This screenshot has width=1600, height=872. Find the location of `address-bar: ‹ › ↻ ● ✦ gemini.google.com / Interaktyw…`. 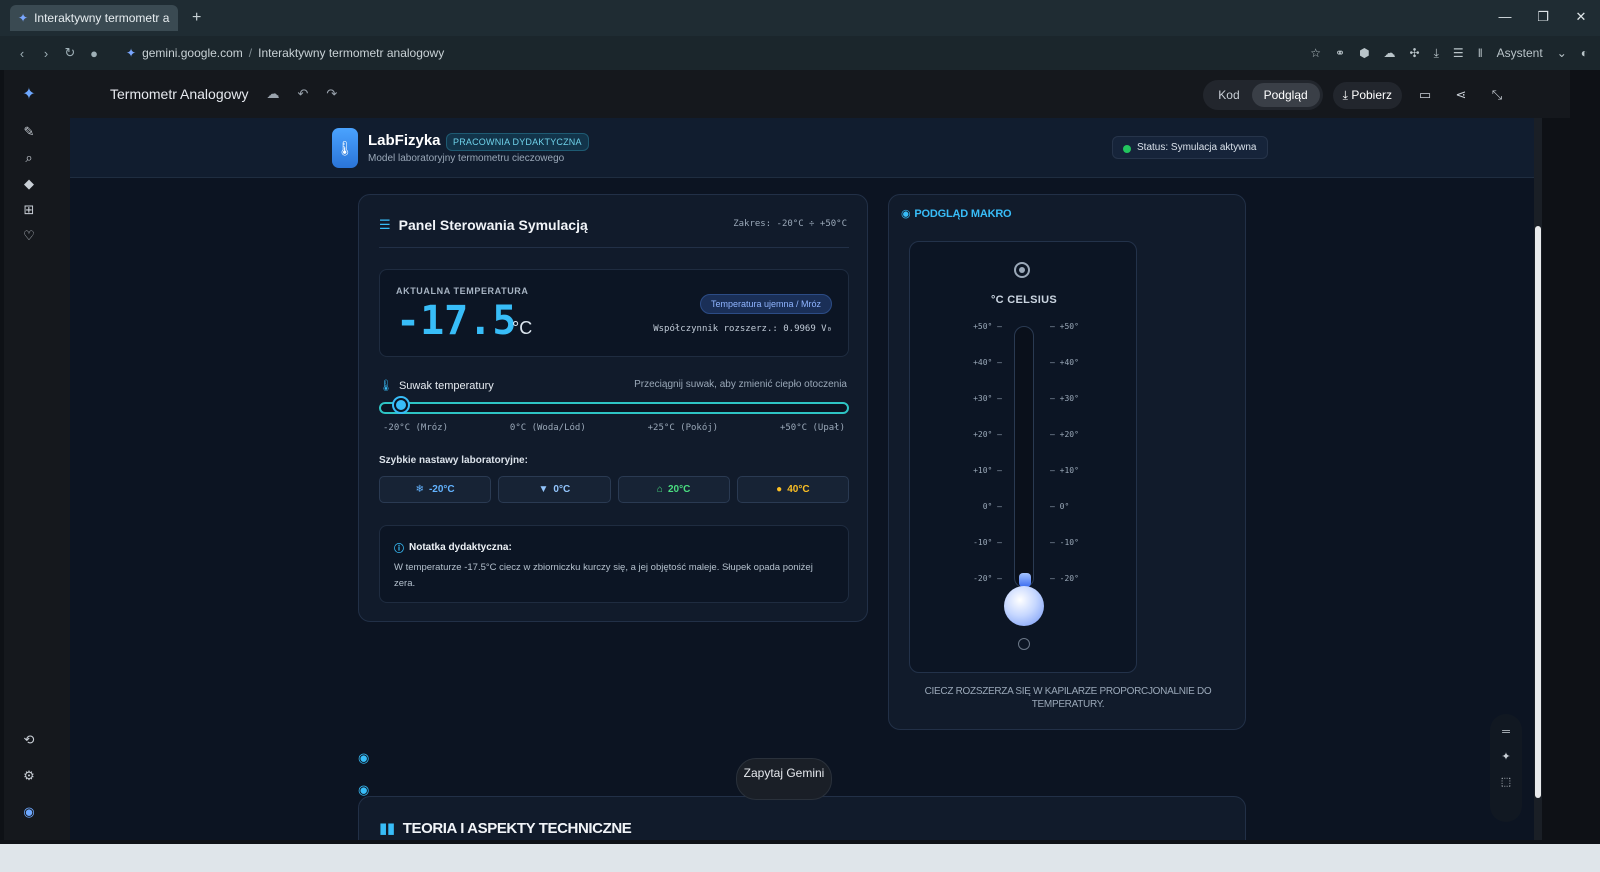

address-bar: ‹ › ↻ ● ✦ gemini.google.com / Interaktyw… is located at coordinates (800, 53).